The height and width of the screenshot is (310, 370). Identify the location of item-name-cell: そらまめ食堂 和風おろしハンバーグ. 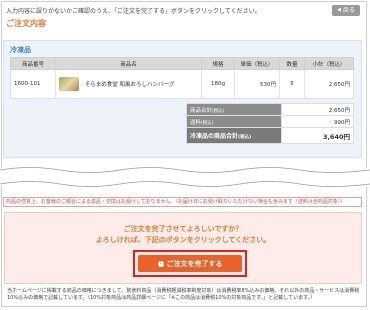
(128, 84).